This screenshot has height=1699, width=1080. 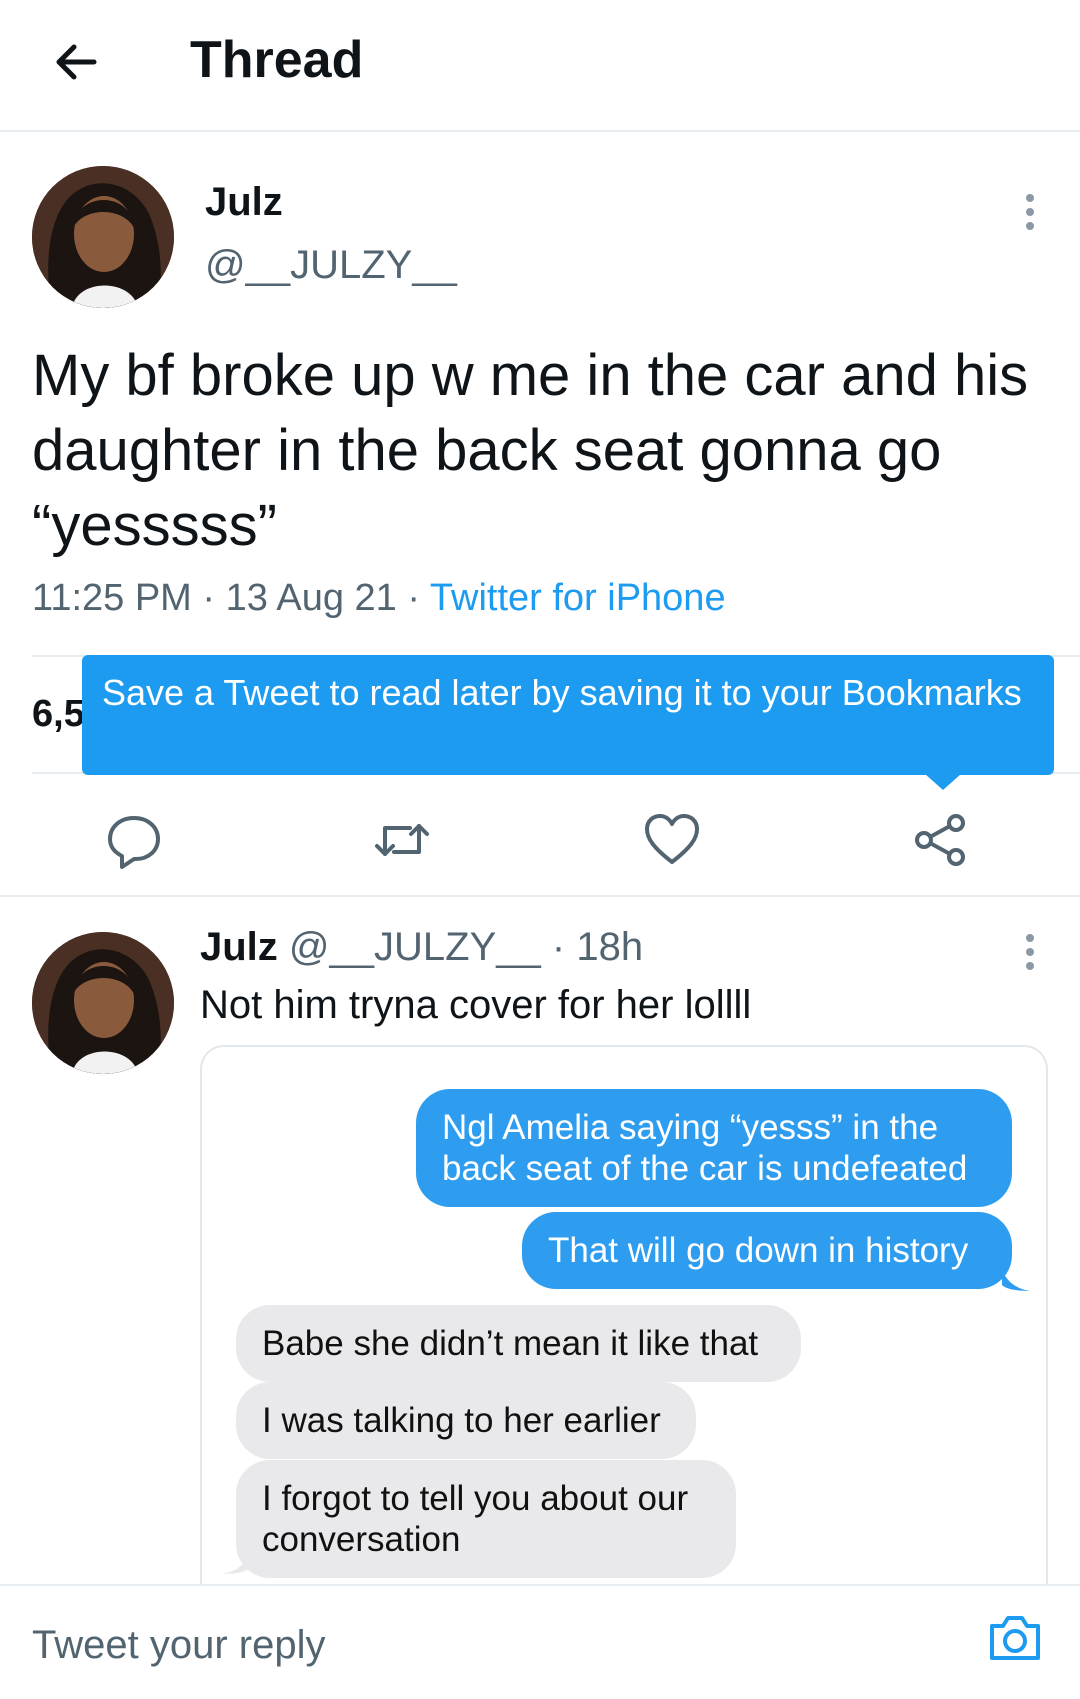 I want to click on author-name: Julz, so click(x=244, y=202).